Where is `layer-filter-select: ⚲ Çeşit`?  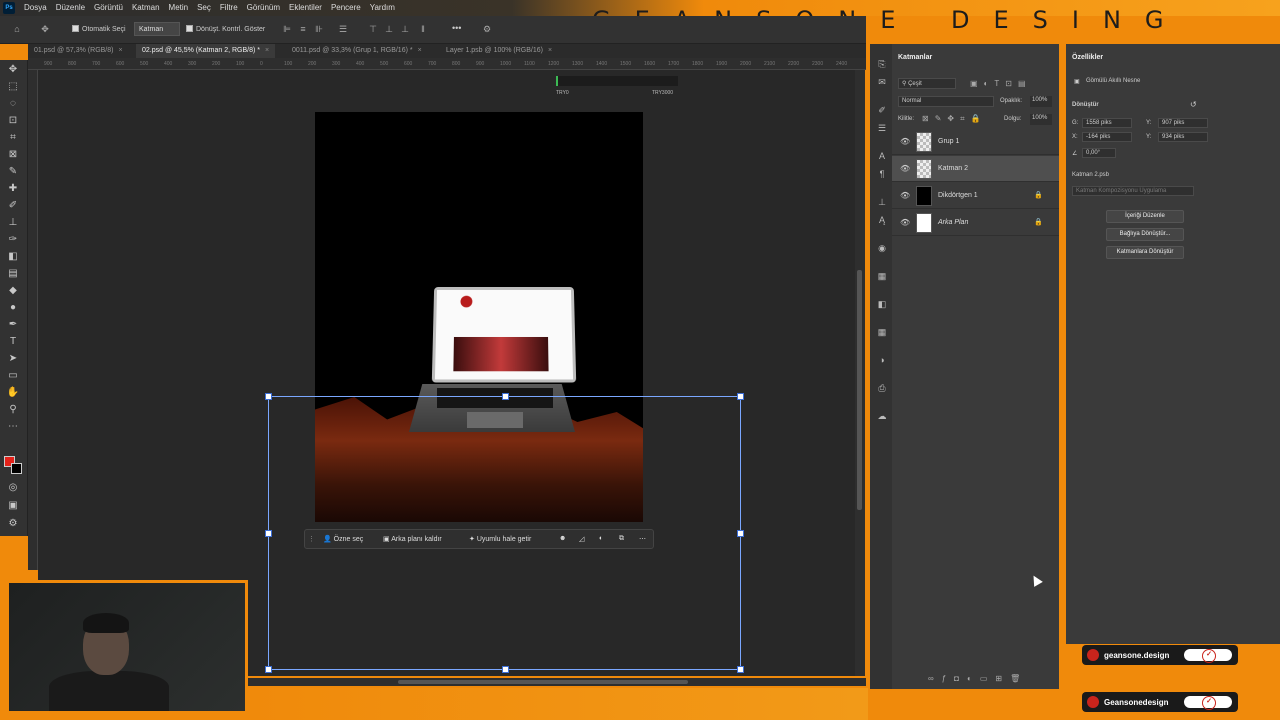 layer-filter-select: ⚲ Çeşit is located at coordinates (927, 83).